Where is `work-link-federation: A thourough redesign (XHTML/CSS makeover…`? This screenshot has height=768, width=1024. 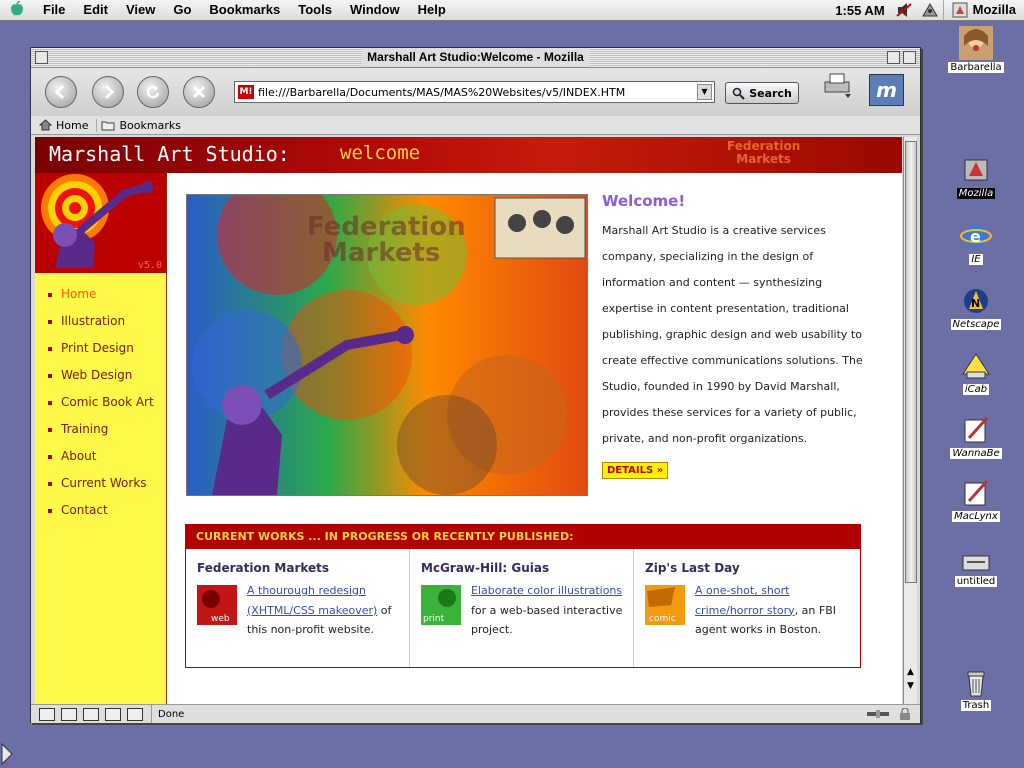 work-link-federation: A thourough redesign (XHTML/CSS makeover… is located at coordinates (312, 600).